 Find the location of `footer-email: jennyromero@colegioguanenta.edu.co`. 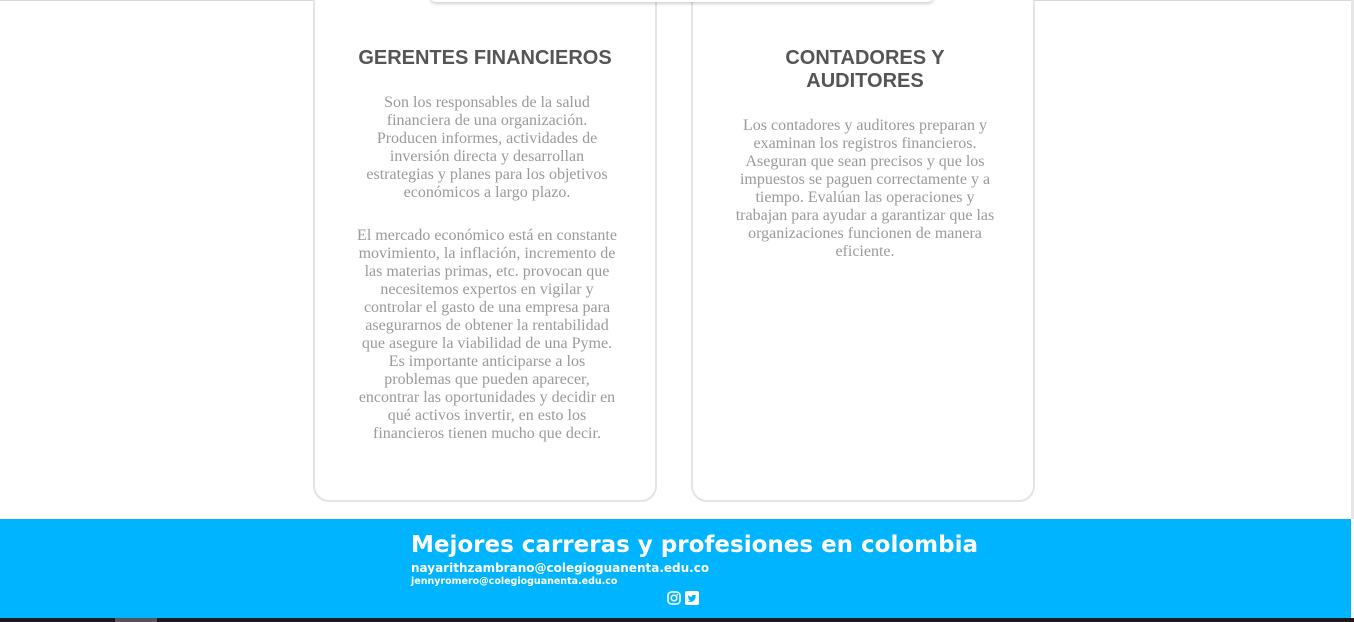

footer-email: jennyromero@colegioguanenta.edu.co is located at coordinates (514, 581).